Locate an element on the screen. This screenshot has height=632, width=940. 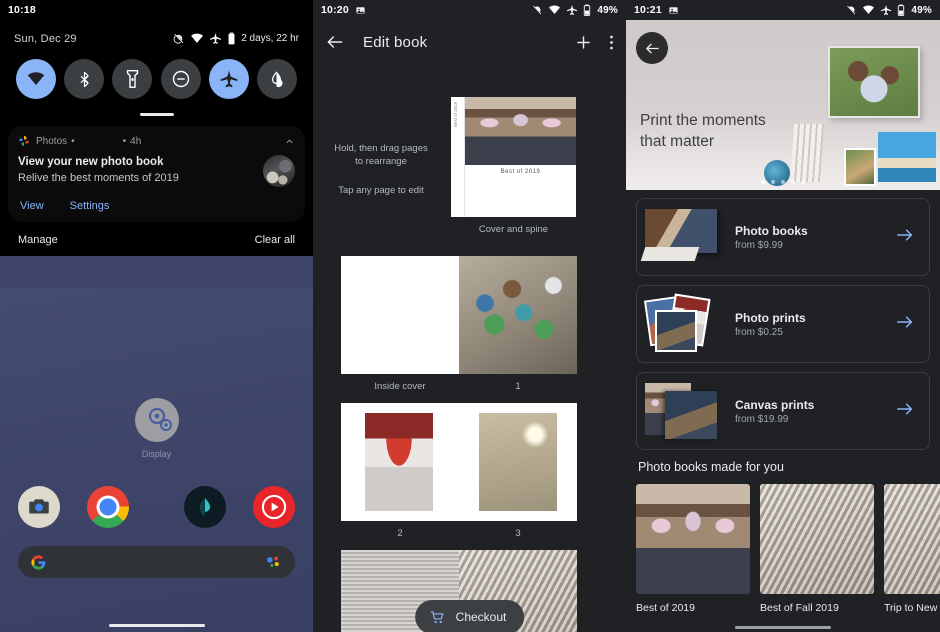
status-bar-store: 10:21 49% is located at coordinates (783, 10).